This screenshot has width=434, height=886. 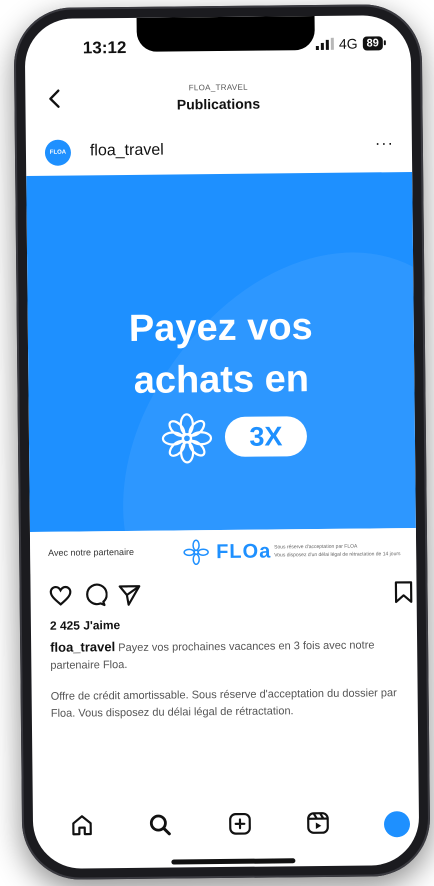 I want to click on network-label: 4G, so click(x=348, y=43).